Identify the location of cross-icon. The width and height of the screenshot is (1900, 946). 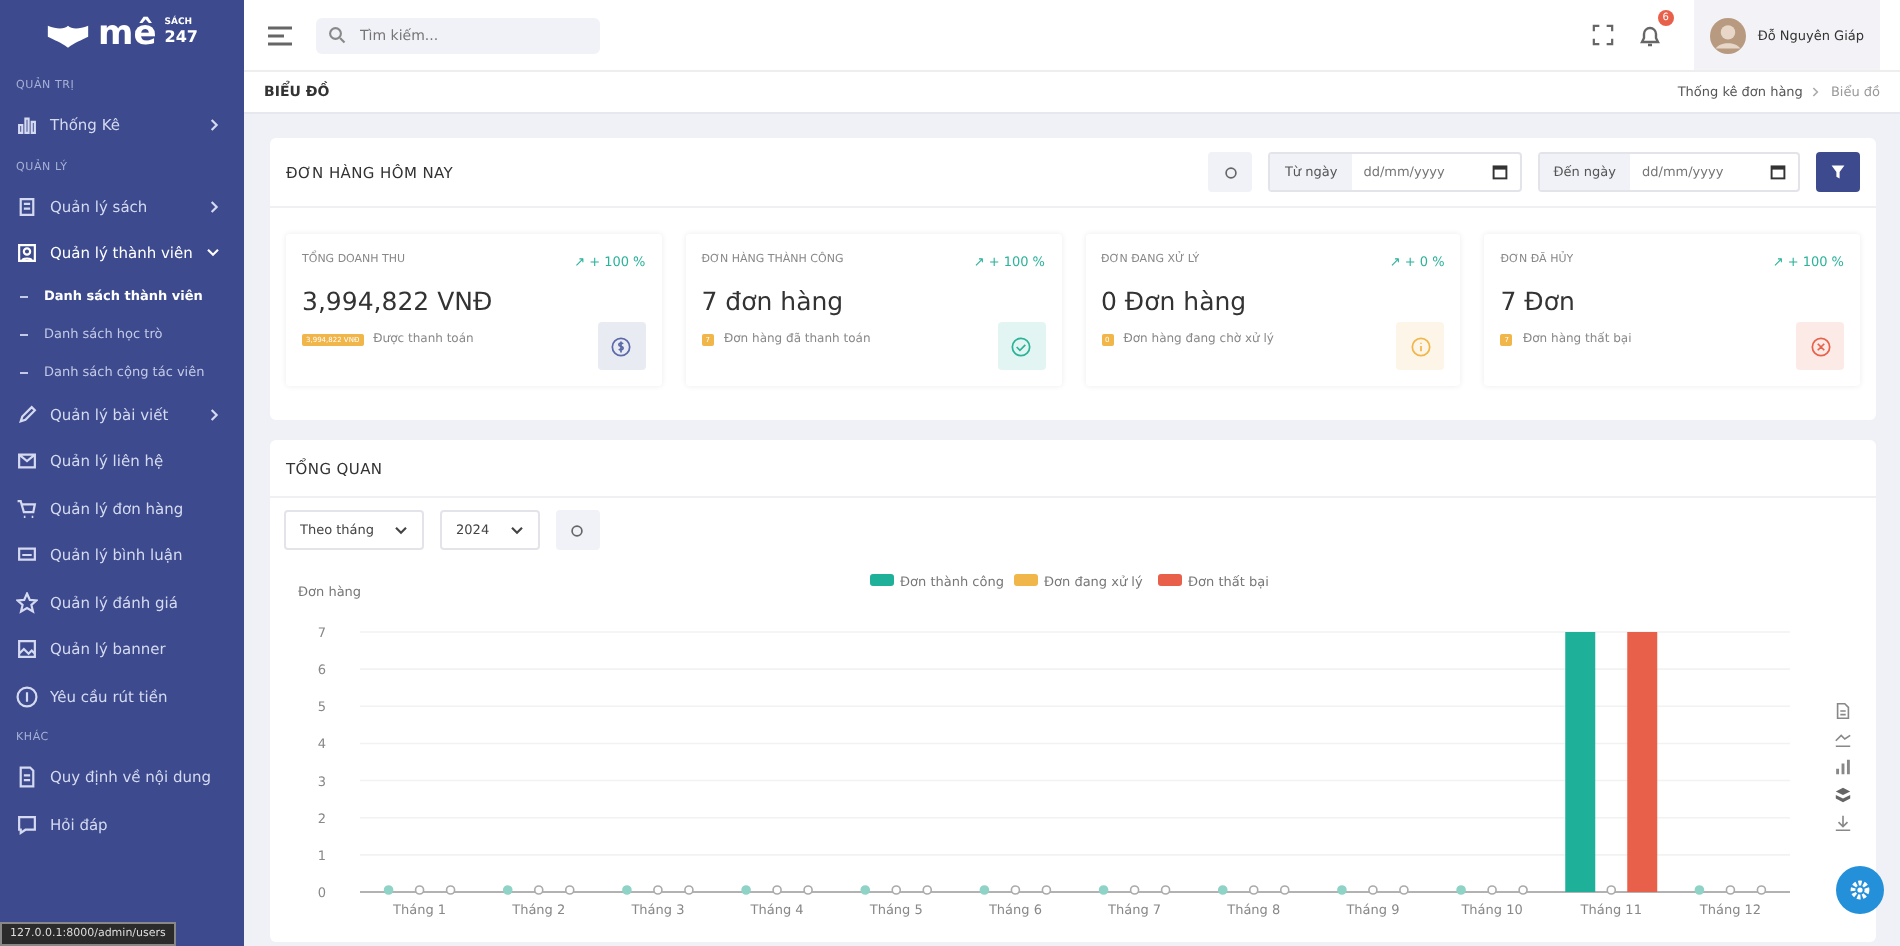
(1820, 346).